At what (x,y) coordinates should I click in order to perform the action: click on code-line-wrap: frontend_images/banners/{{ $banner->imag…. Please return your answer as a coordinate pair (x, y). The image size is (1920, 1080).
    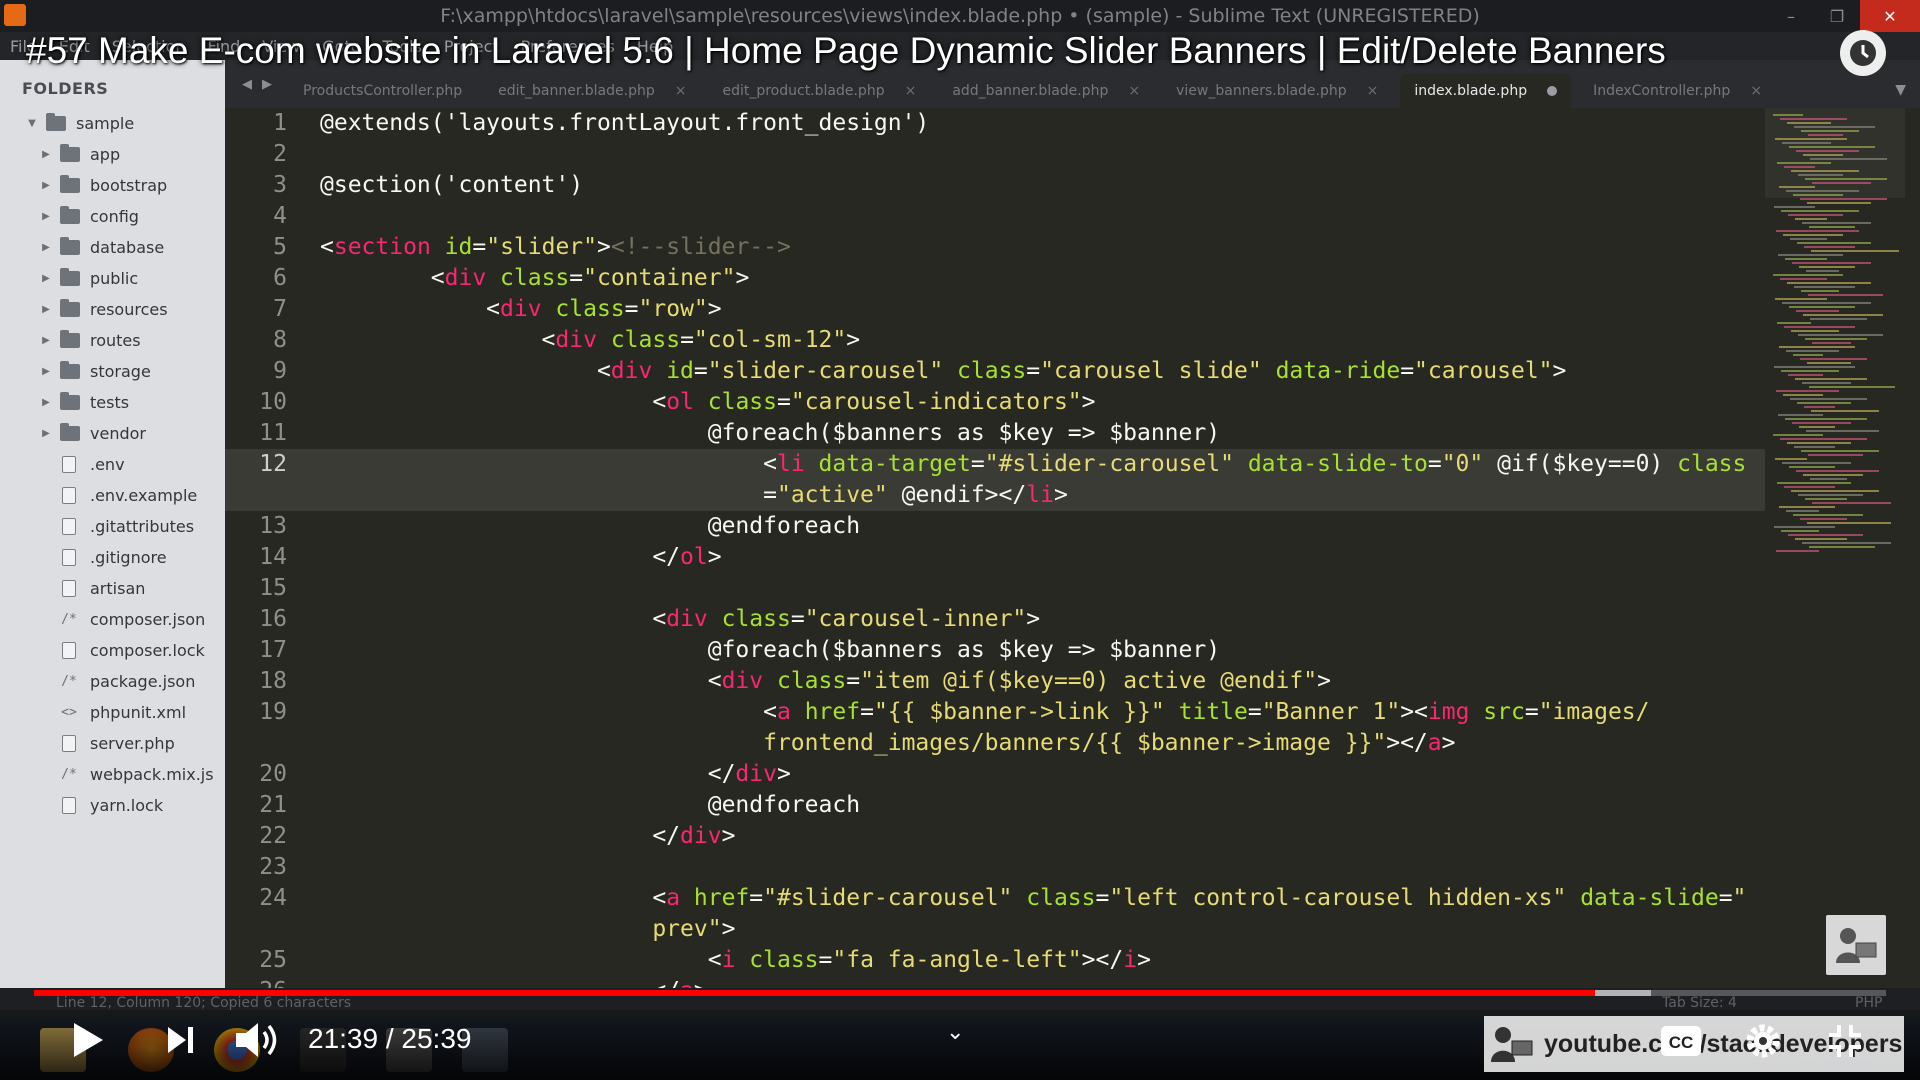
    Looking at the image, I should click on (995, 743).